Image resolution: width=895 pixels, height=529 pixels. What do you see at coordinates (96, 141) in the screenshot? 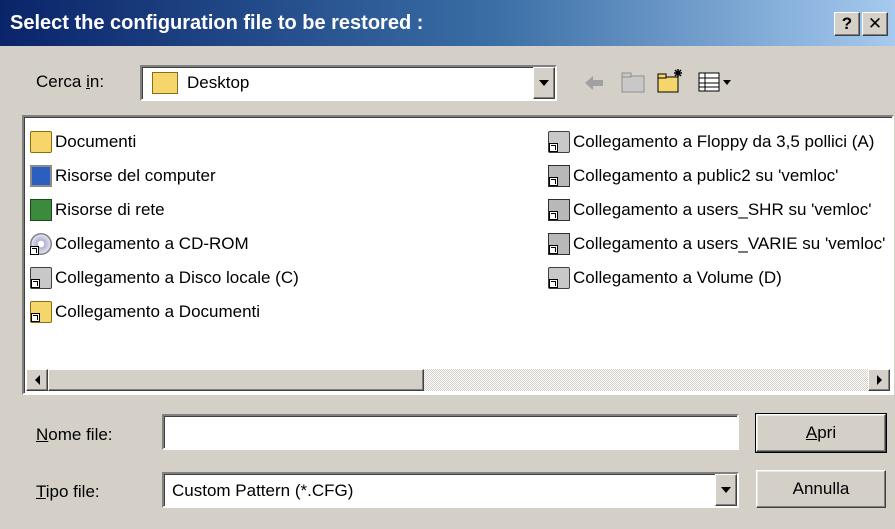
I see `list-item-label: Documenti` at bounding box center [96, 141].